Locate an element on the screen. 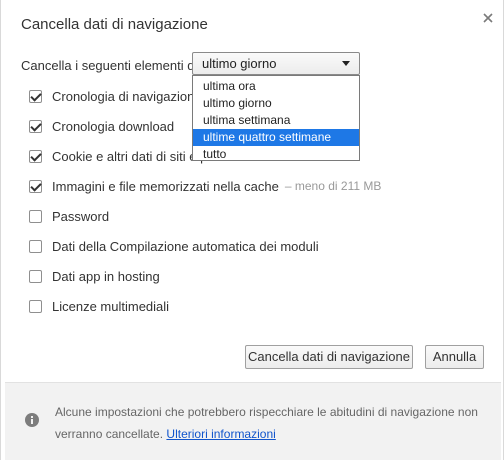 This screenshot has height=460, width=504. option-label-download-history: Cronologia download is located at coordinates (113, 126).